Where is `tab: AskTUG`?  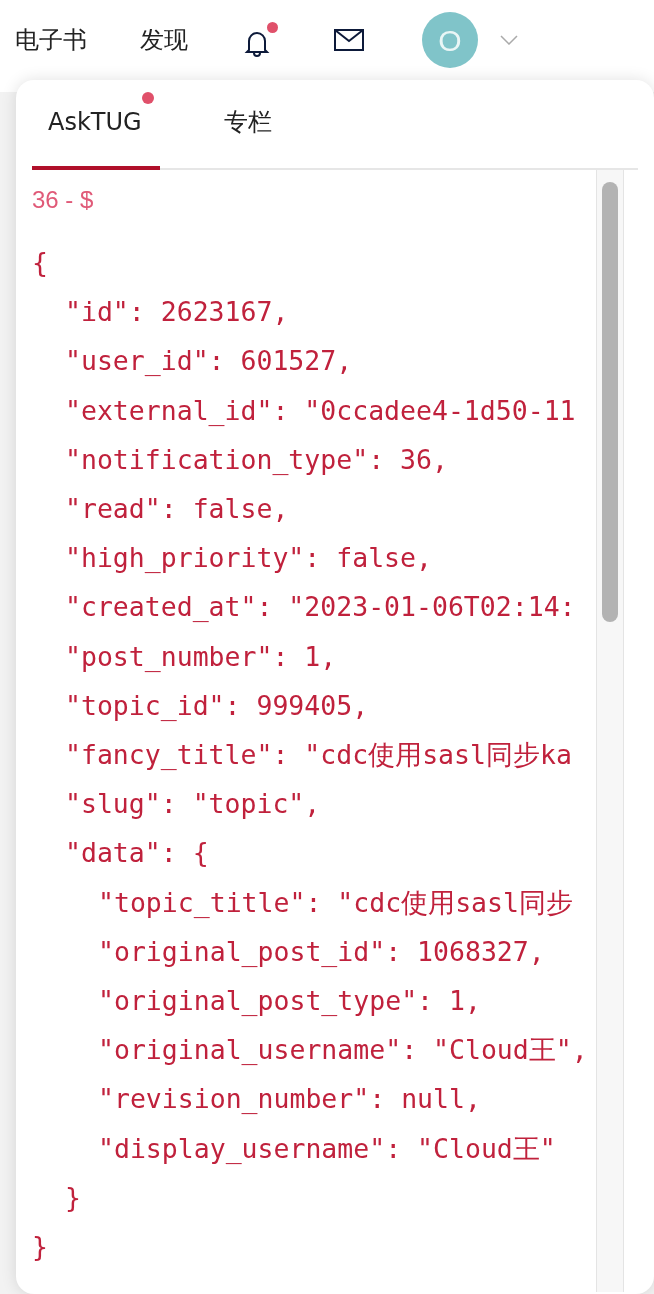
tab: AskTUG is located at coordinates (96, 130).